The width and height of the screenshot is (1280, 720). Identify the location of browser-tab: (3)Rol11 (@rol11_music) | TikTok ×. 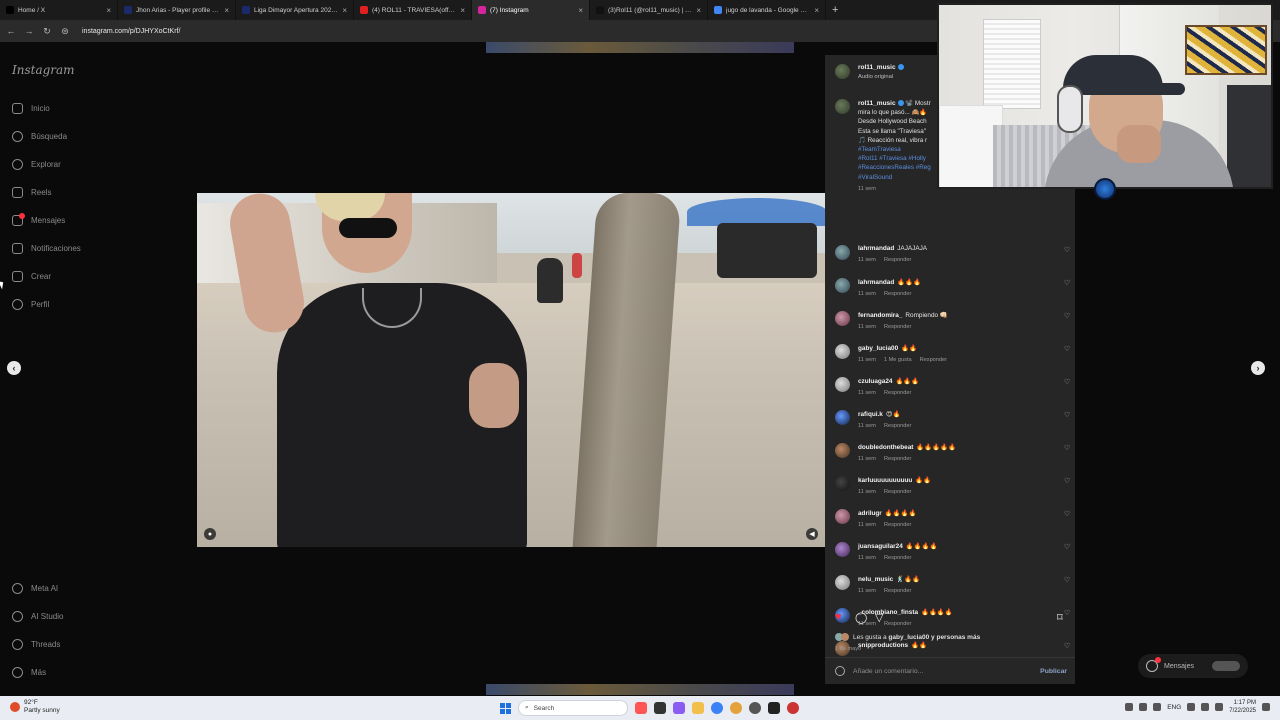
(649, 10).